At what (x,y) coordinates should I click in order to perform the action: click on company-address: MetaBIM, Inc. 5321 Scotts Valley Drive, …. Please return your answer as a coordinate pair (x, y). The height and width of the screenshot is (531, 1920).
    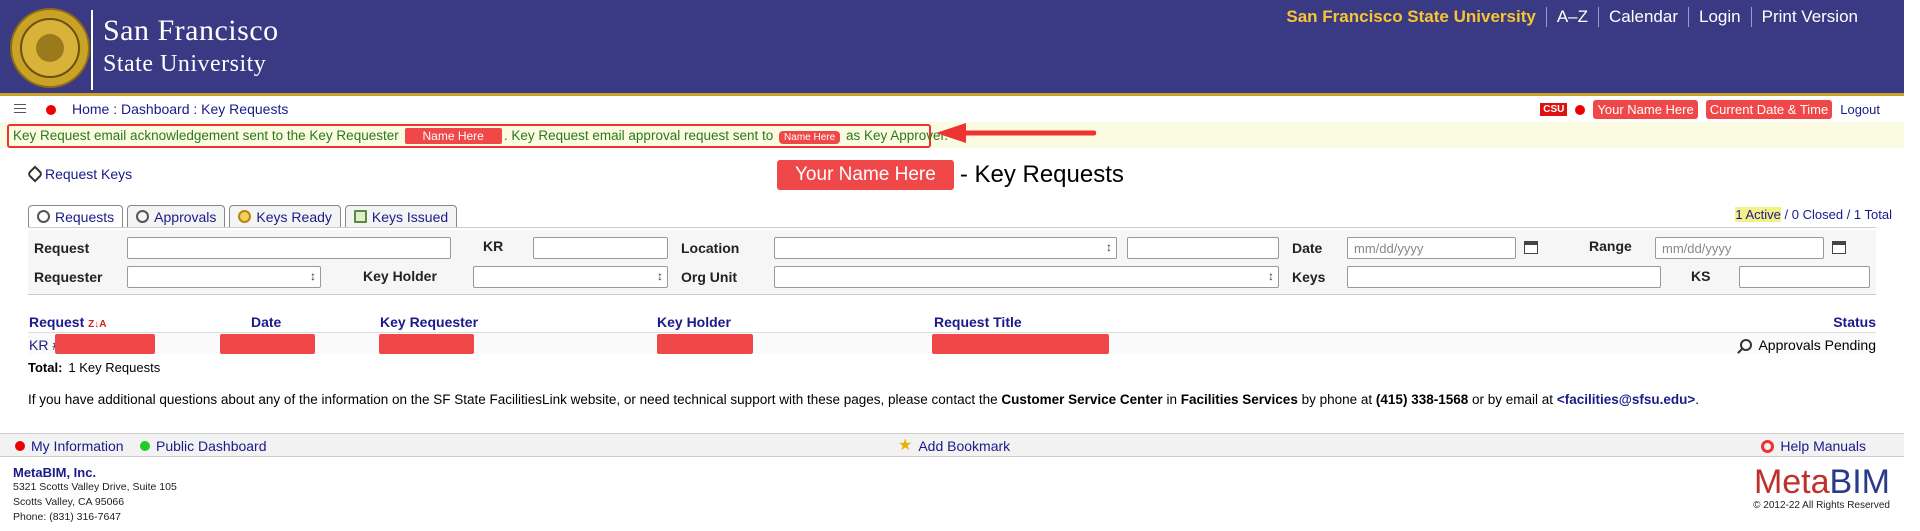
    Looking at the image, I should click on (95, 495).